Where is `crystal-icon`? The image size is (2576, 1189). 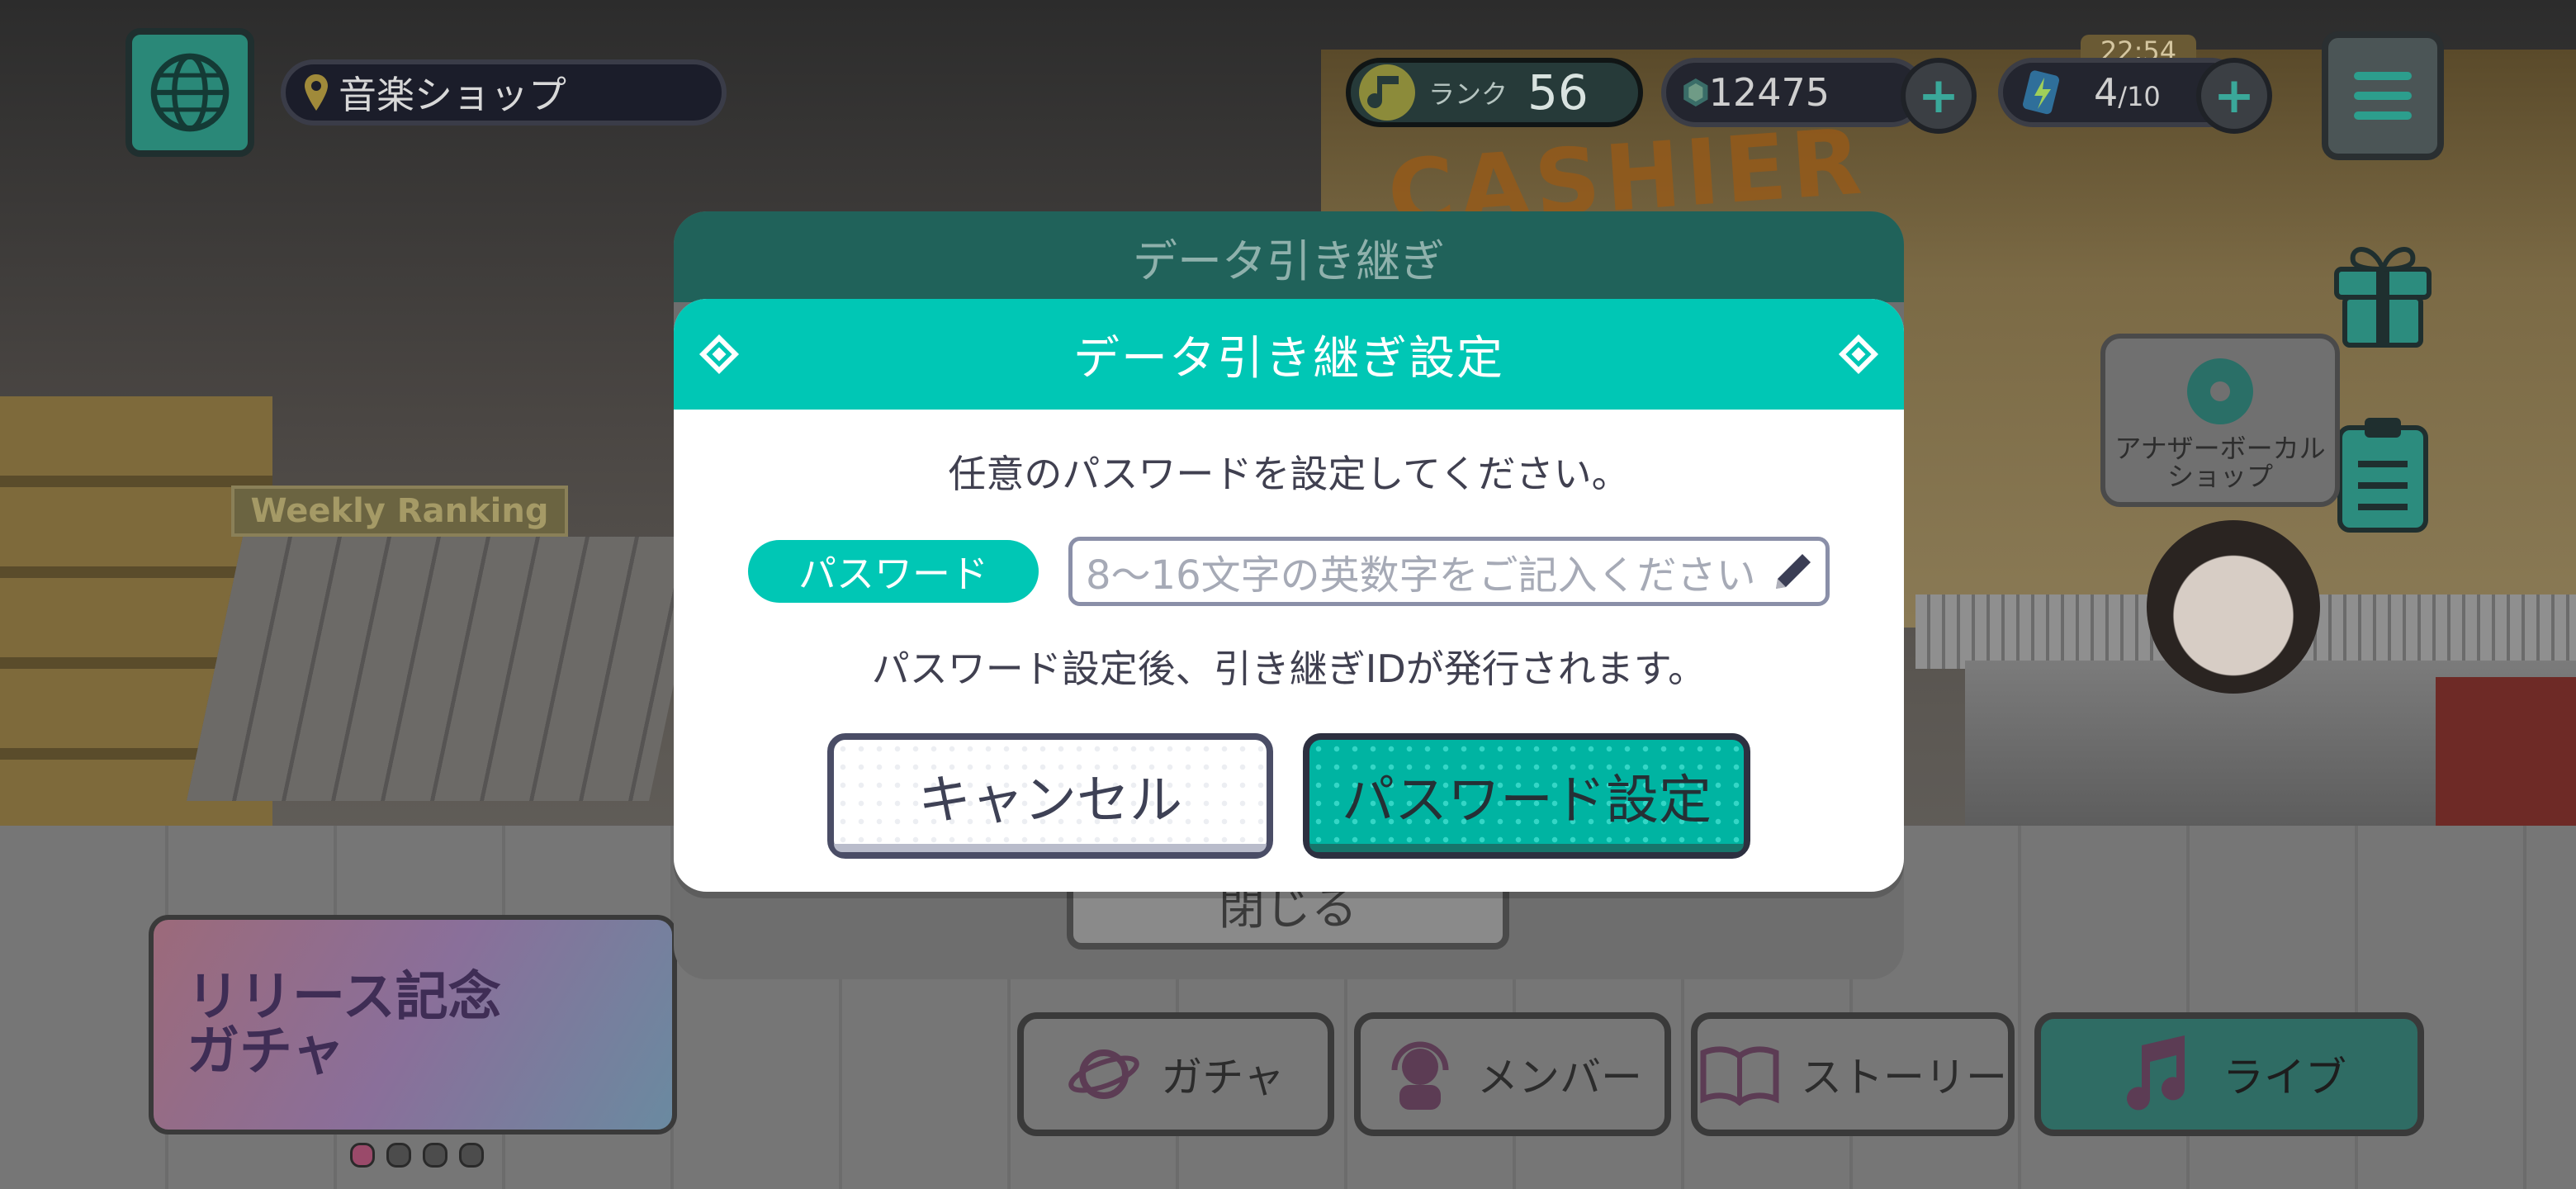
crystal-icon is located at coordinates (1695, 92).